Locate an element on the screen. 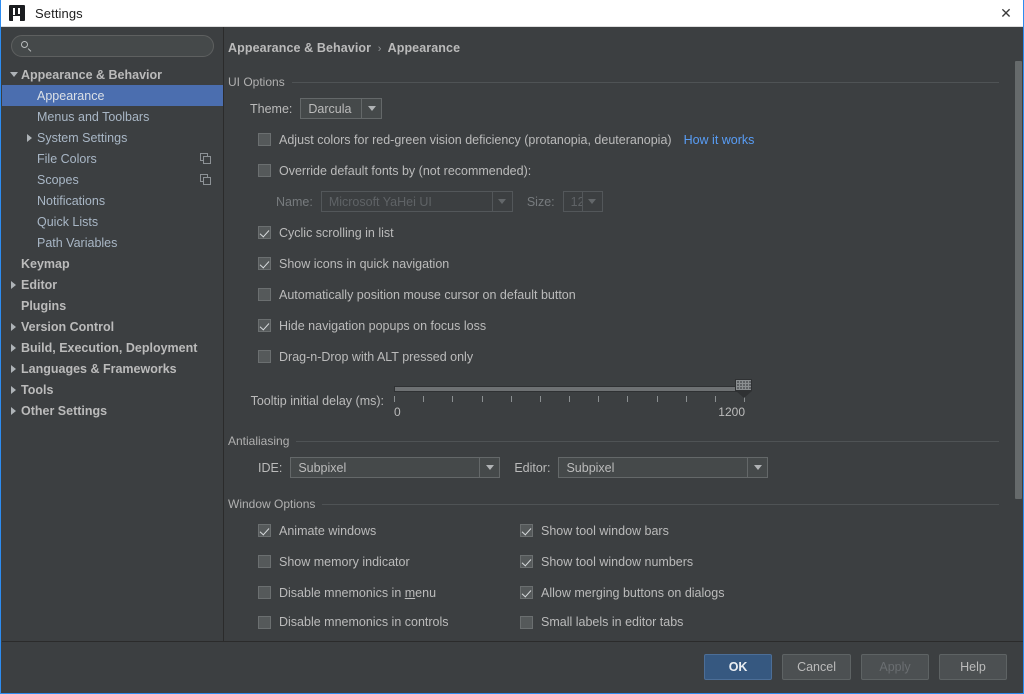 Image resolution: width=1024 pixels, height=694 pixels. window-option-right-2-row: Allow merging buttons on dialogs is located at coordinates (670, 592).